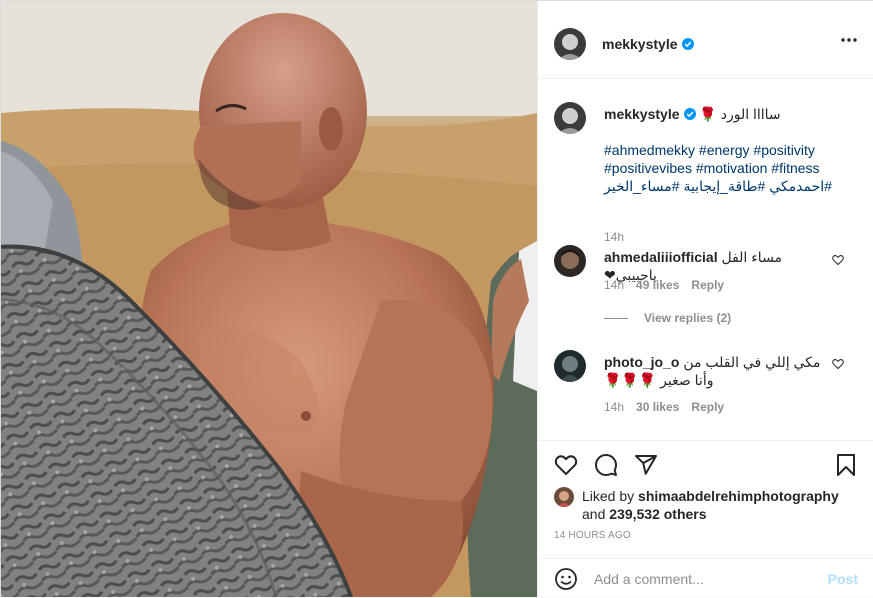 The width and height of the screenshot is (873, 598). I want to click on view-replies-button: View replies (2), so click(667, 318).